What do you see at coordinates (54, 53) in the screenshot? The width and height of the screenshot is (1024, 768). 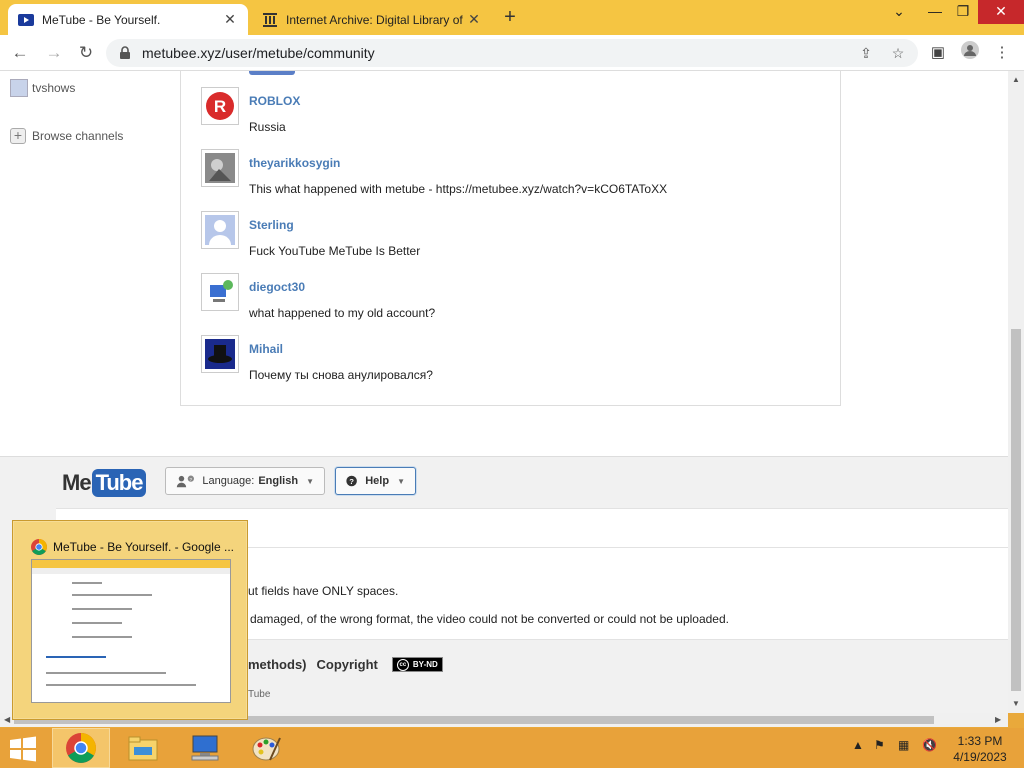 I see `forward-button: →` at bounding box center [54, 53].